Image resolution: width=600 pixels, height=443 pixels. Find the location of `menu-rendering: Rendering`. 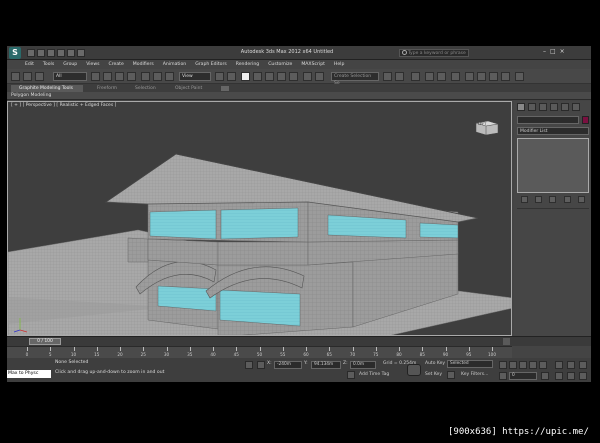

menu-rendering: Rendering is located at coordinates (247, 64).